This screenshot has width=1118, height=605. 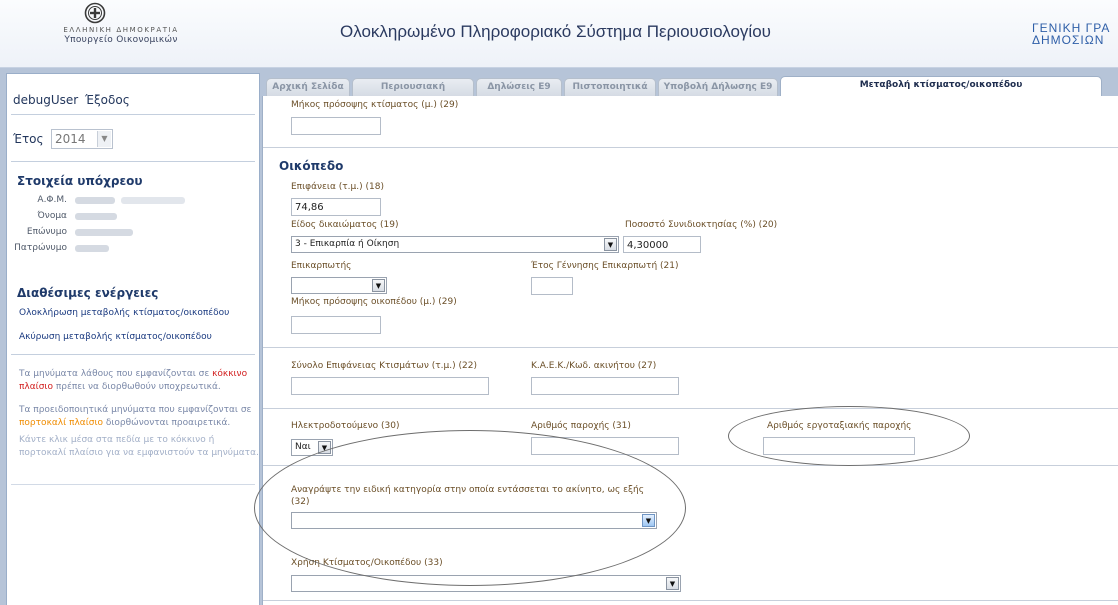 What do you see at coordinates (95, 200) in the screenshot?
I see `afm-value-redacted` at bounding box center [95, 200].